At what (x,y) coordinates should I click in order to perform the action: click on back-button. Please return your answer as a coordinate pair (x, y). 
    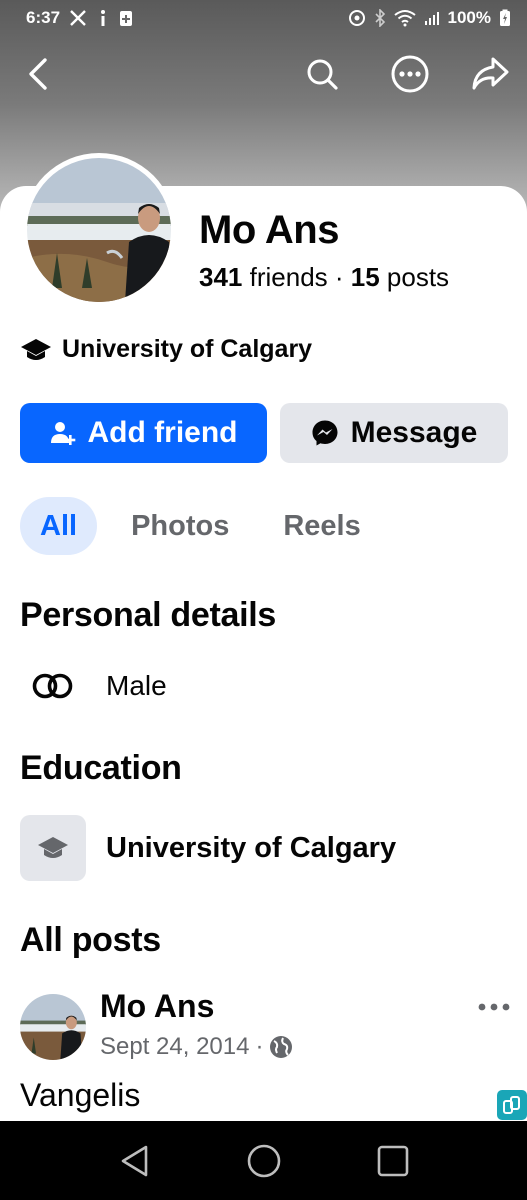
    Looking at the image, I should click on (38, 74).